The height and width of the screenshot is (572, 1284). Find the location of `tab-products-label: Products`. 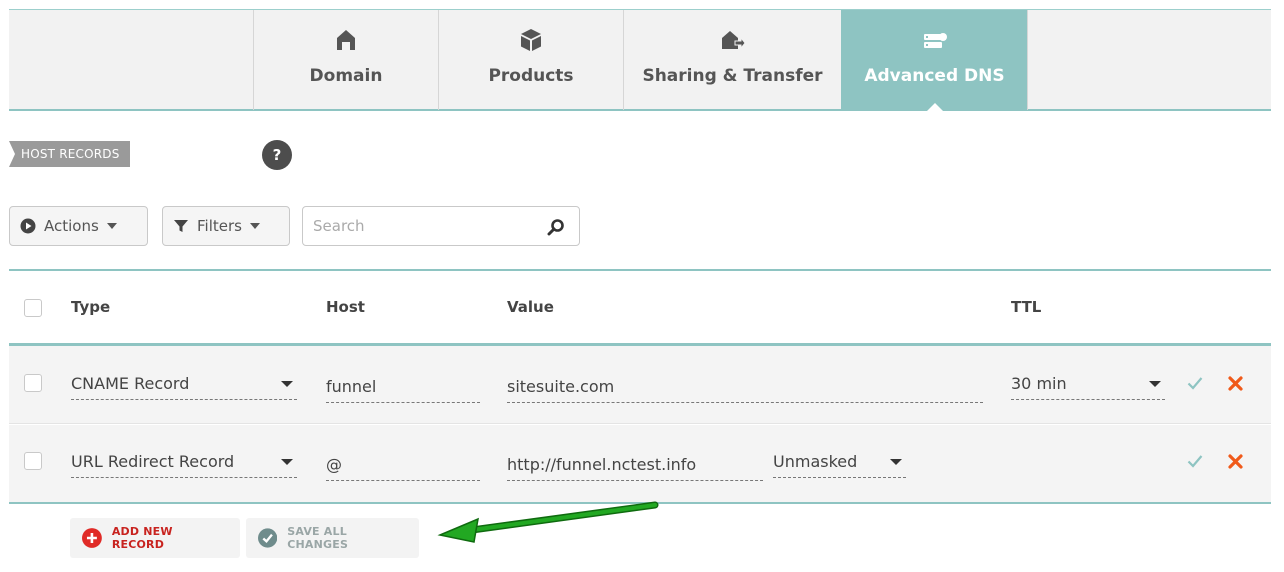

tab-products-label: Products is located at coordinates (531, 76).